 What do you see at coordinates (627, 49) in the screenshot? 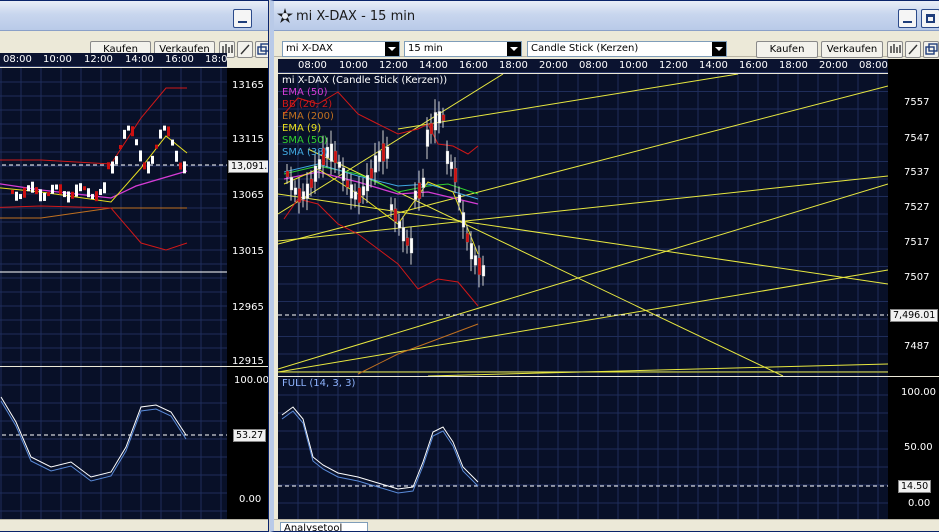
I see `chart-type-select: Candle Stick (Kerzen)` at bounding box center [627, 49].